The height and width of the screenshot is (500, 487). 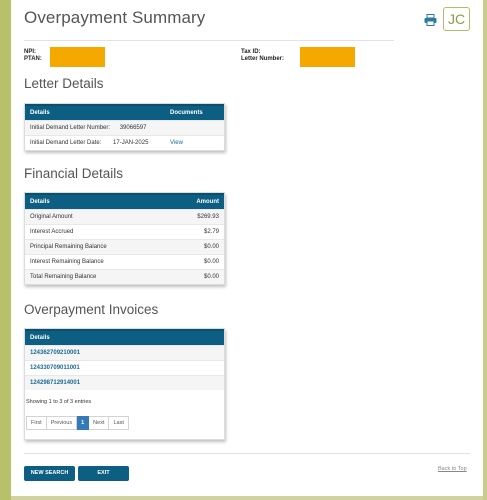 I want to click on printer-icon, so click(x=430, y=20).